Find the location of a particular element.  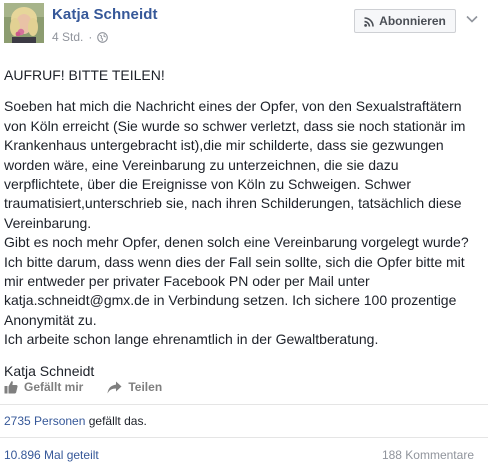

post-paragraph: AUFRUF! BITTE TEILEN! is located at coordinates (84, 75).